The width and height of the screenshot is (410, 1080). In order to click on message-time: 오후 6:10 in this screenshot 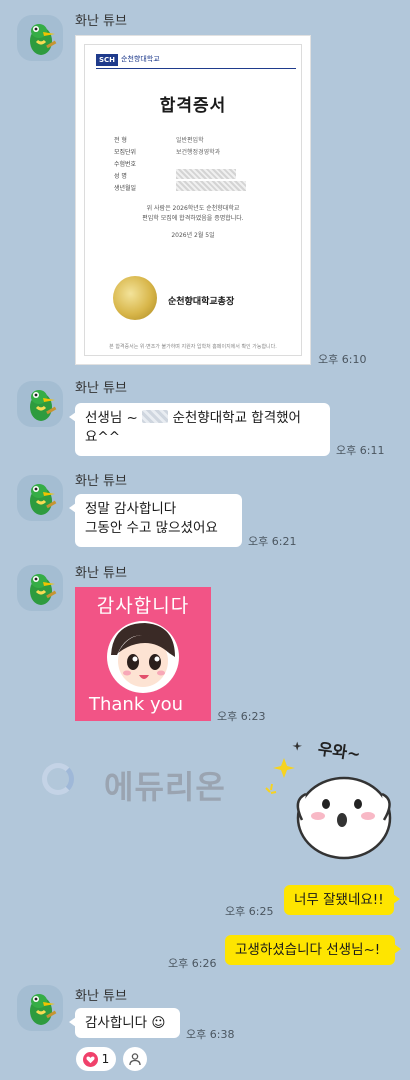, I will do `click(342, 359)`.